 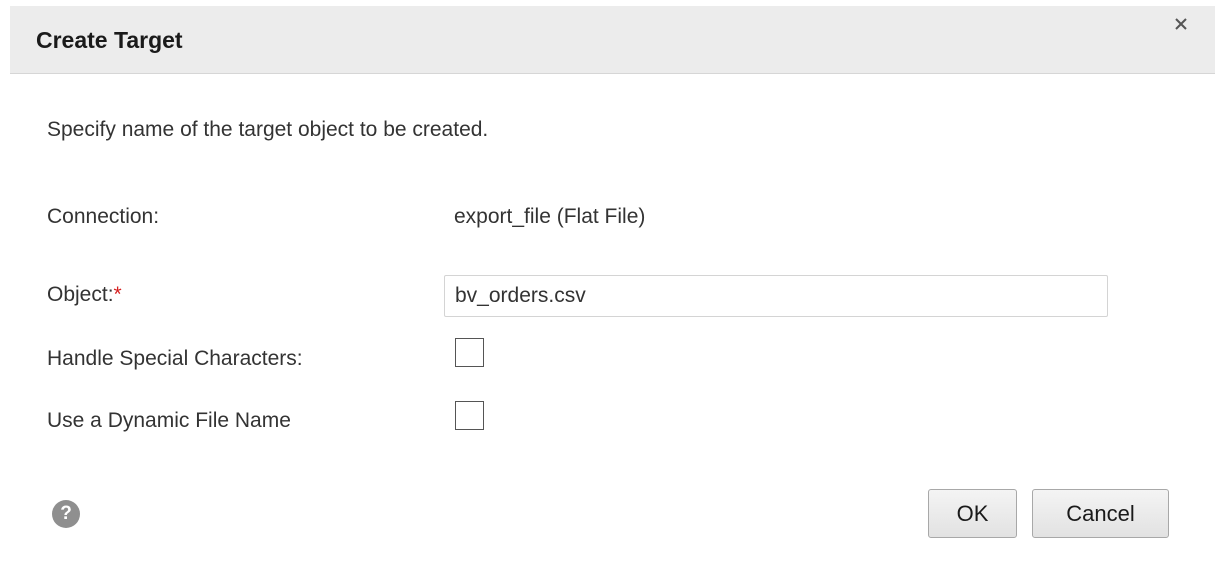 I want to click on dialog-title: Create Target, so click(x=109, y=40).